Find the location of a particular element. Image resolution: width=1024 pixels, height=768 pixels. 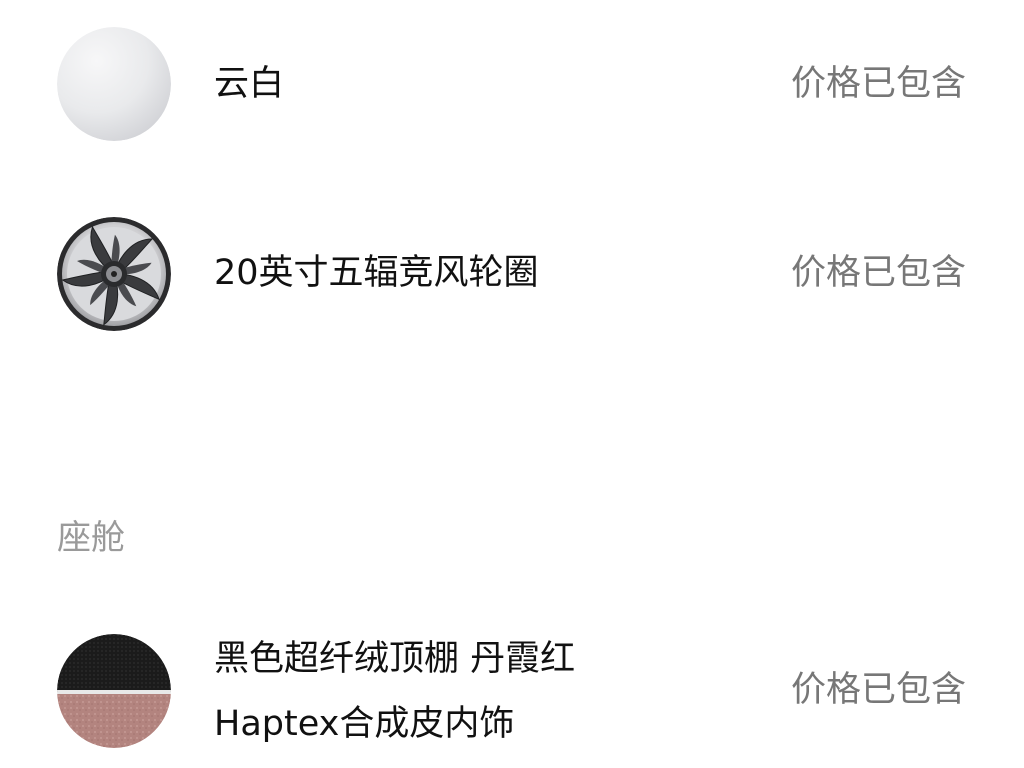

cabin-section-title: 座舱 is located at coordinates (91, 538).